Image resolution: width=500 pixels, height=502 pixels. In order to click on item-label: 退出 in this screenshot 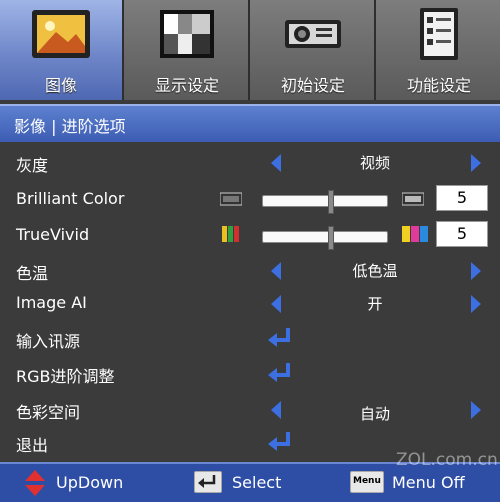, I will do `click(32, 445)`.